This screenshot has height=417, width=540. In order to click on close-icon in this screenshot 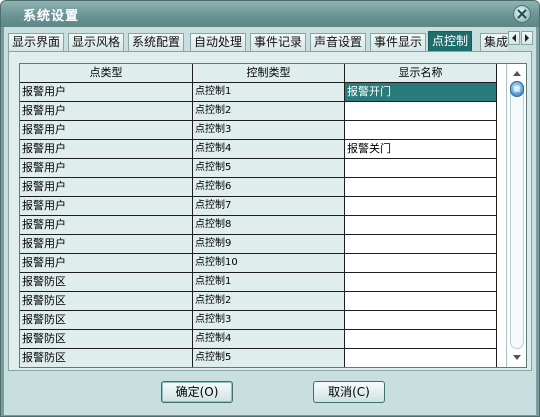, I will do `click(522, 14)`.